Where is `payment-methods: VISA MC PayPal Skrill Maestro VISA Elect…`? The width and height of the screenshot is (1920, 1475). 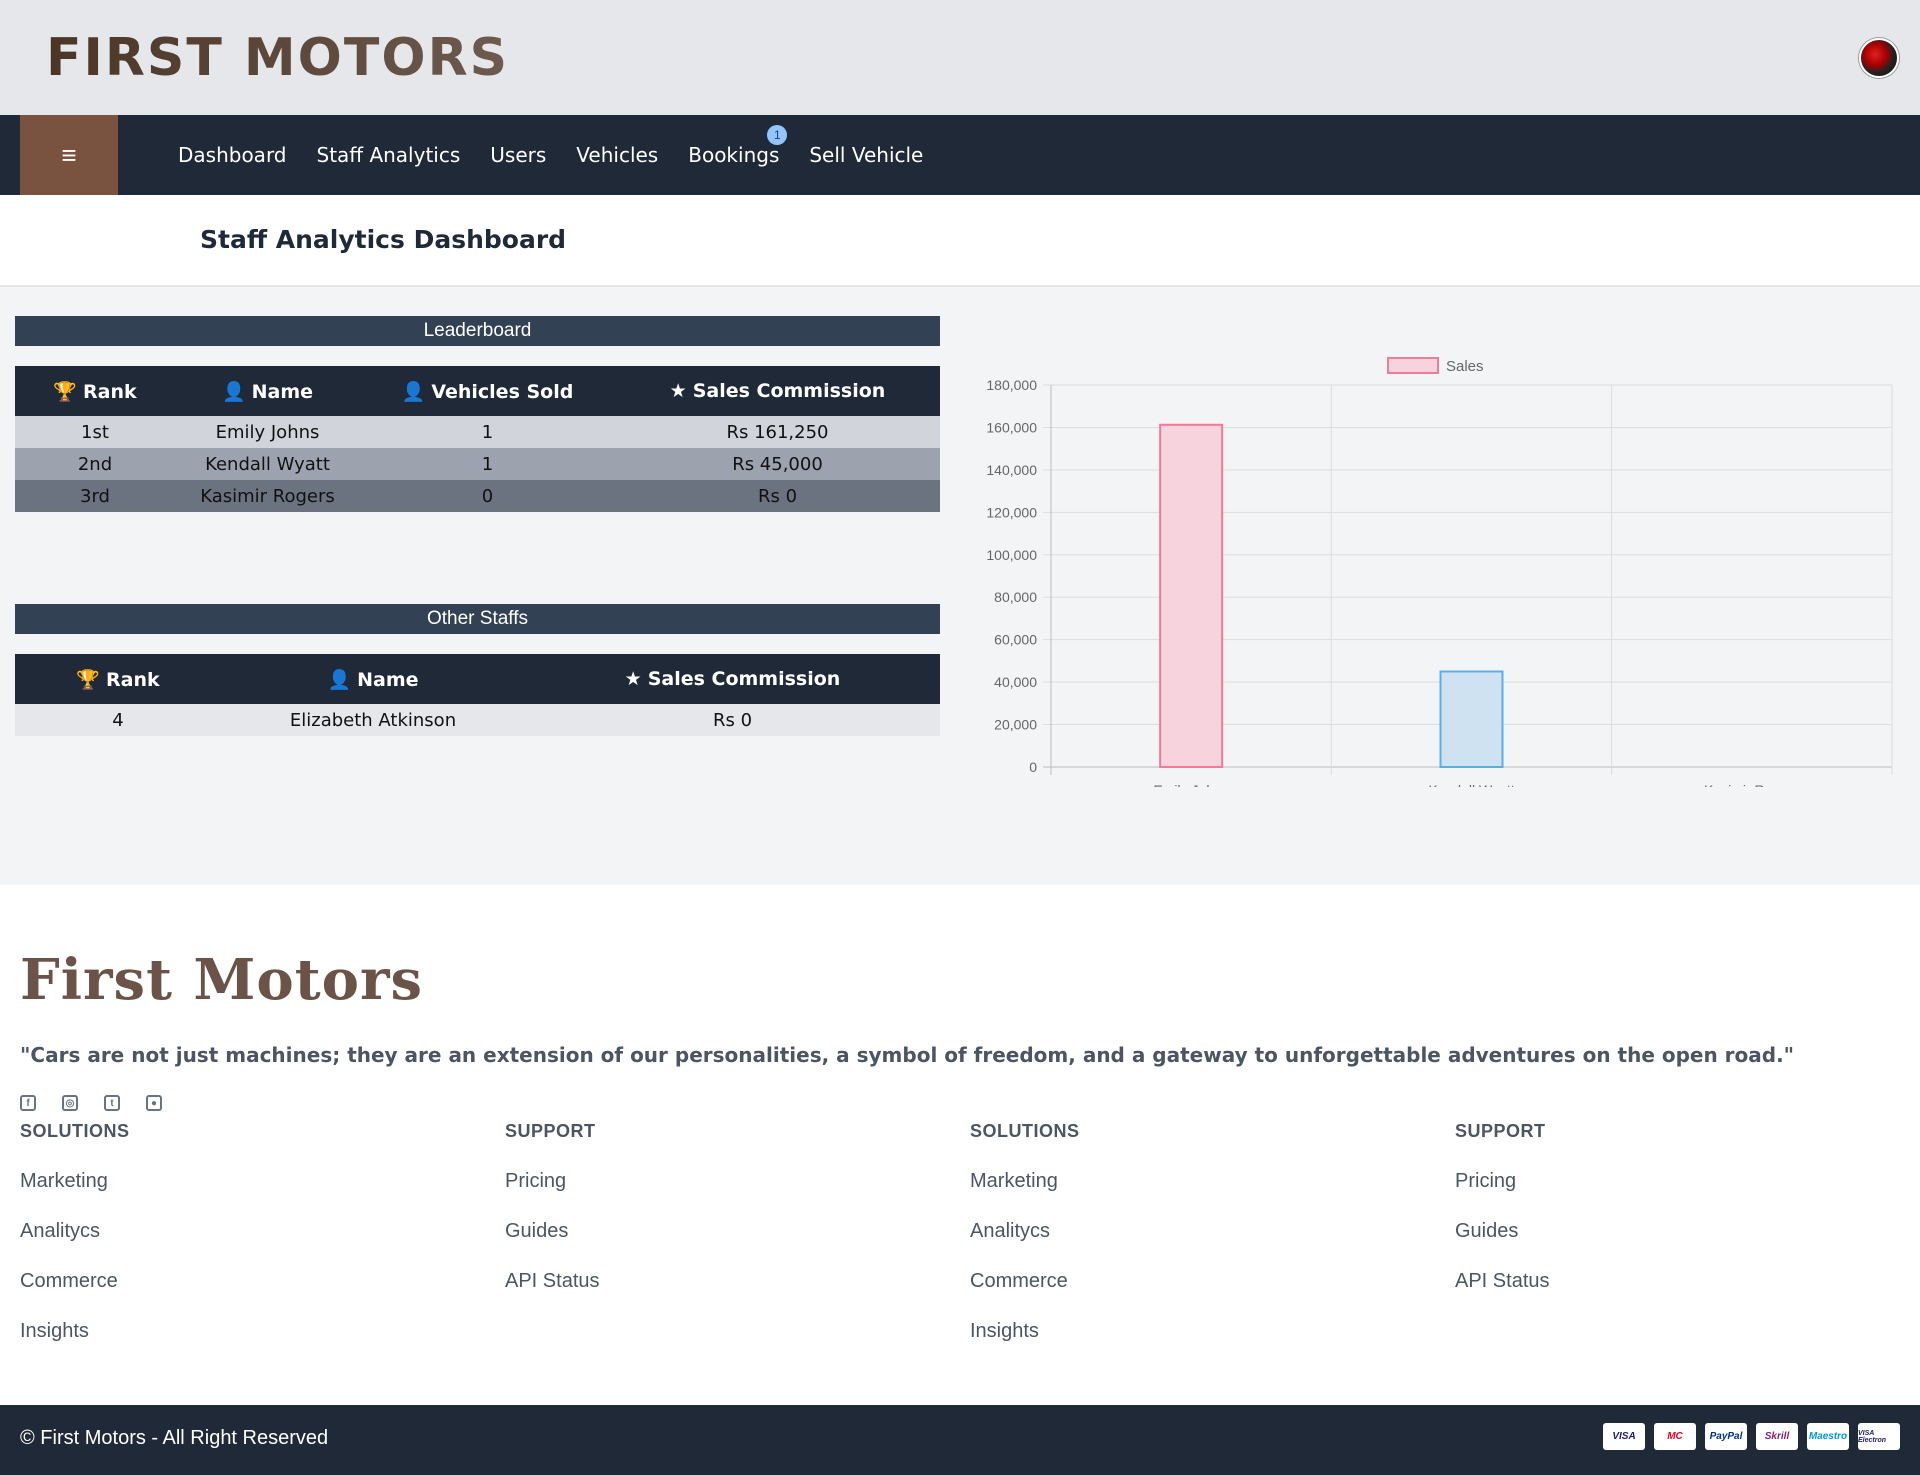
payment-methods: VISA MC PayPal Skrill Maestro VISA Elect… is located at coordinates (1751, 1436).